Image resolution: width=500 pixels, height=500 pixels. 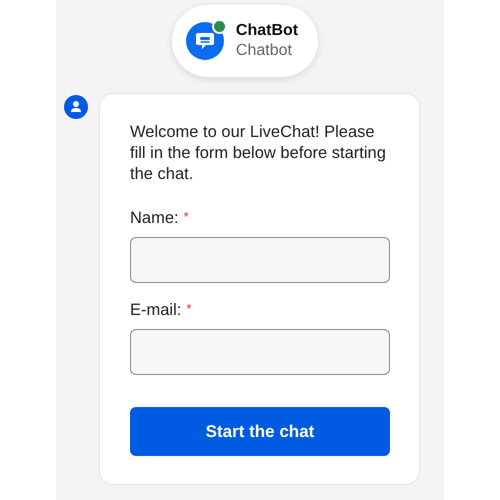 What do you see at coordinates (156, 310) in the screenshot?
I see `field-label: E-mail:` at bounding box center [156, 310].